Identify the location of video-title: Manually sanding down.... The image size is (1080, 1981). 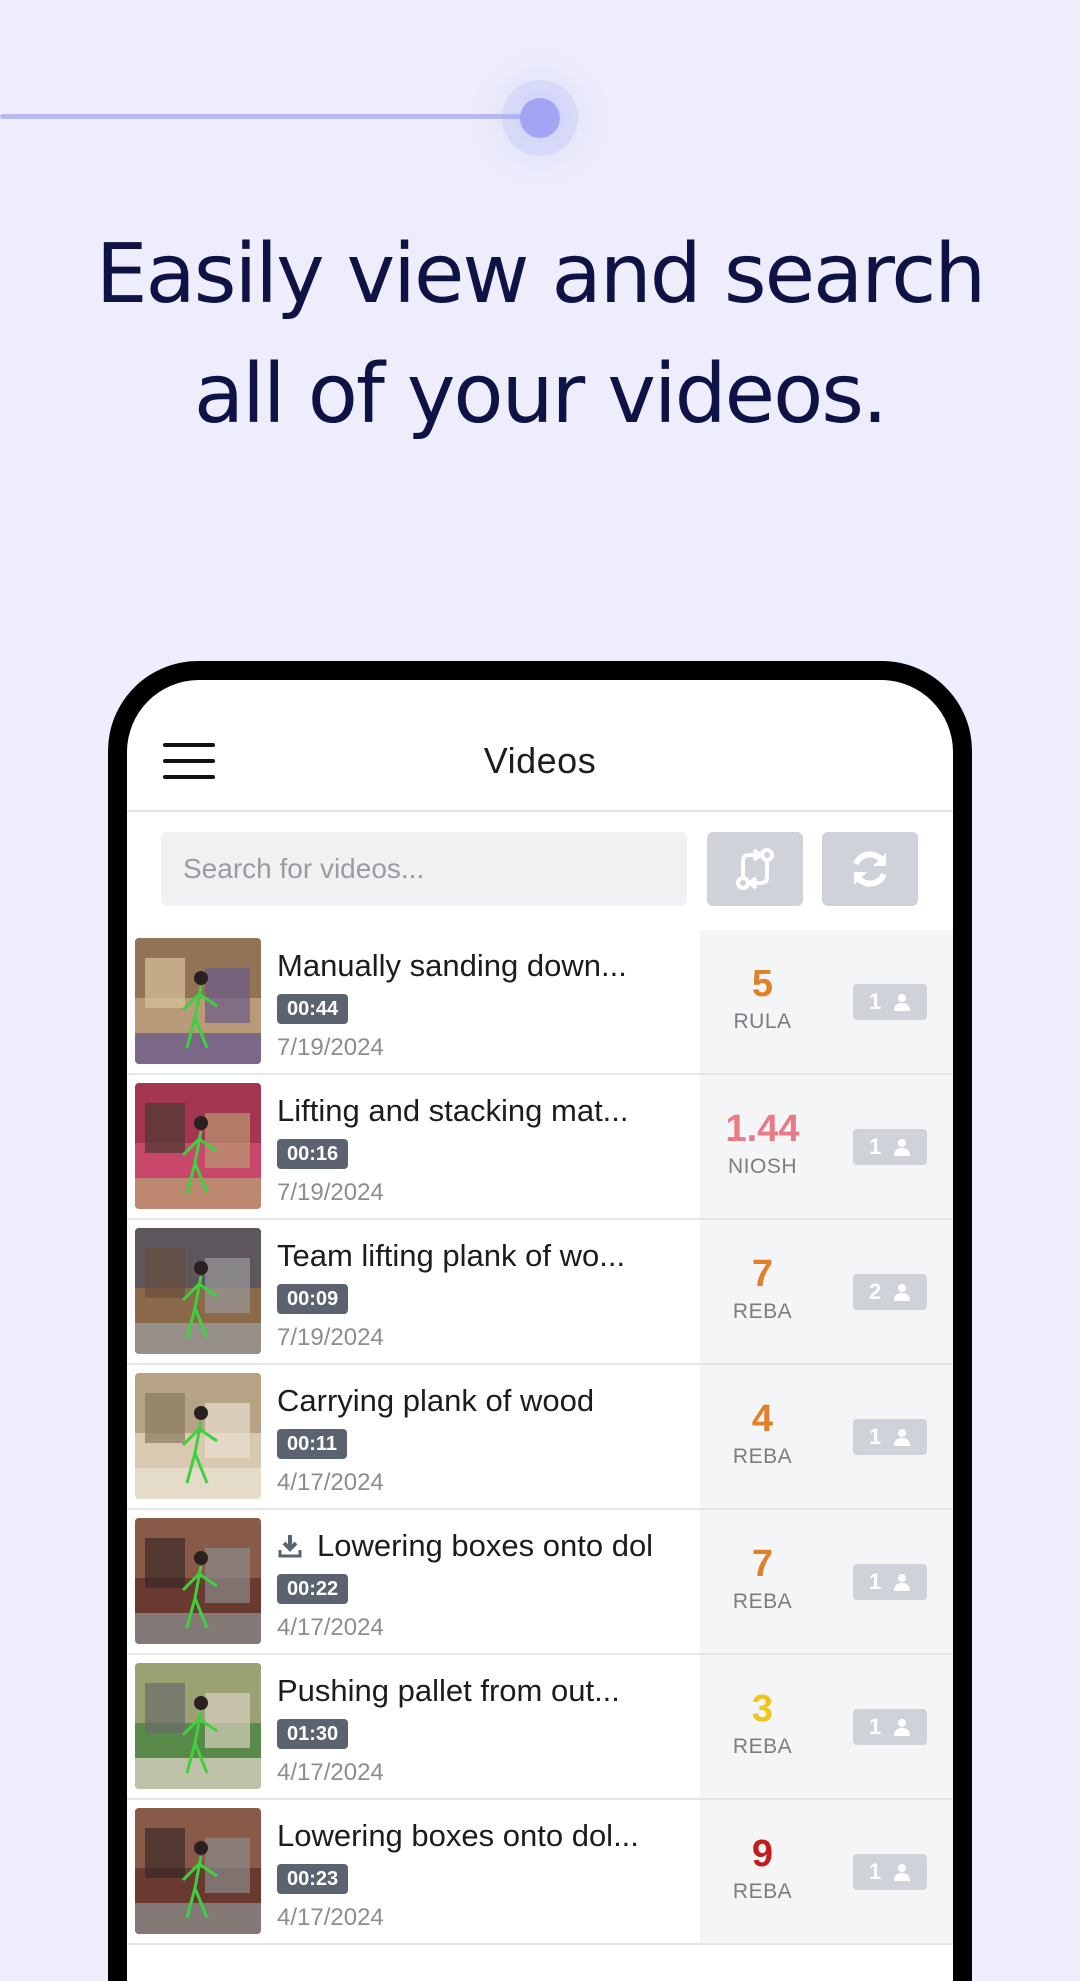
(487, 966).